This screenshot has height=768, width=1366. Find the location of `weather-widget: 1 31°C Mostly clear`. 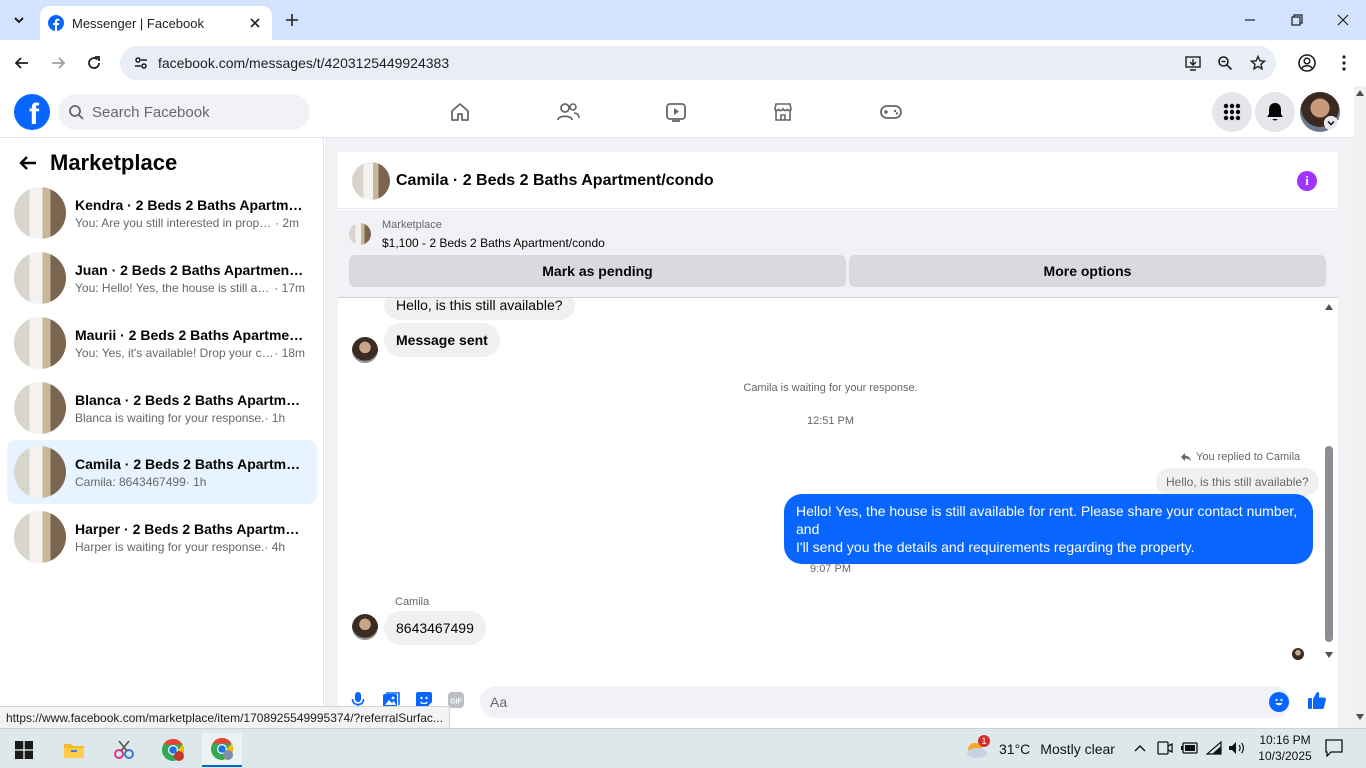

weather-widget: 1 31°C Mostly clear is located at coordinates (1040, 749).